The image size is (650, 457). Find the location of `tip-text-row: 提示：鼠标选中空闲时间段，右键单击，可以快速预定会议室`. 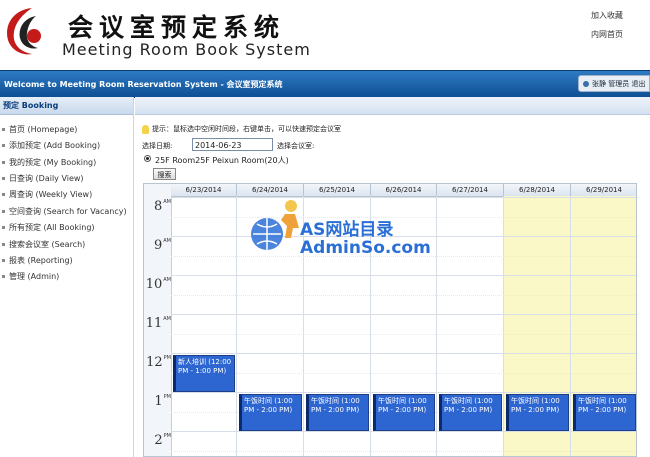

tip-text-row: 提示：鼠标选中空闲时间段，右键单击，可以快速预定会议室 is located at coordinates (241, 129).